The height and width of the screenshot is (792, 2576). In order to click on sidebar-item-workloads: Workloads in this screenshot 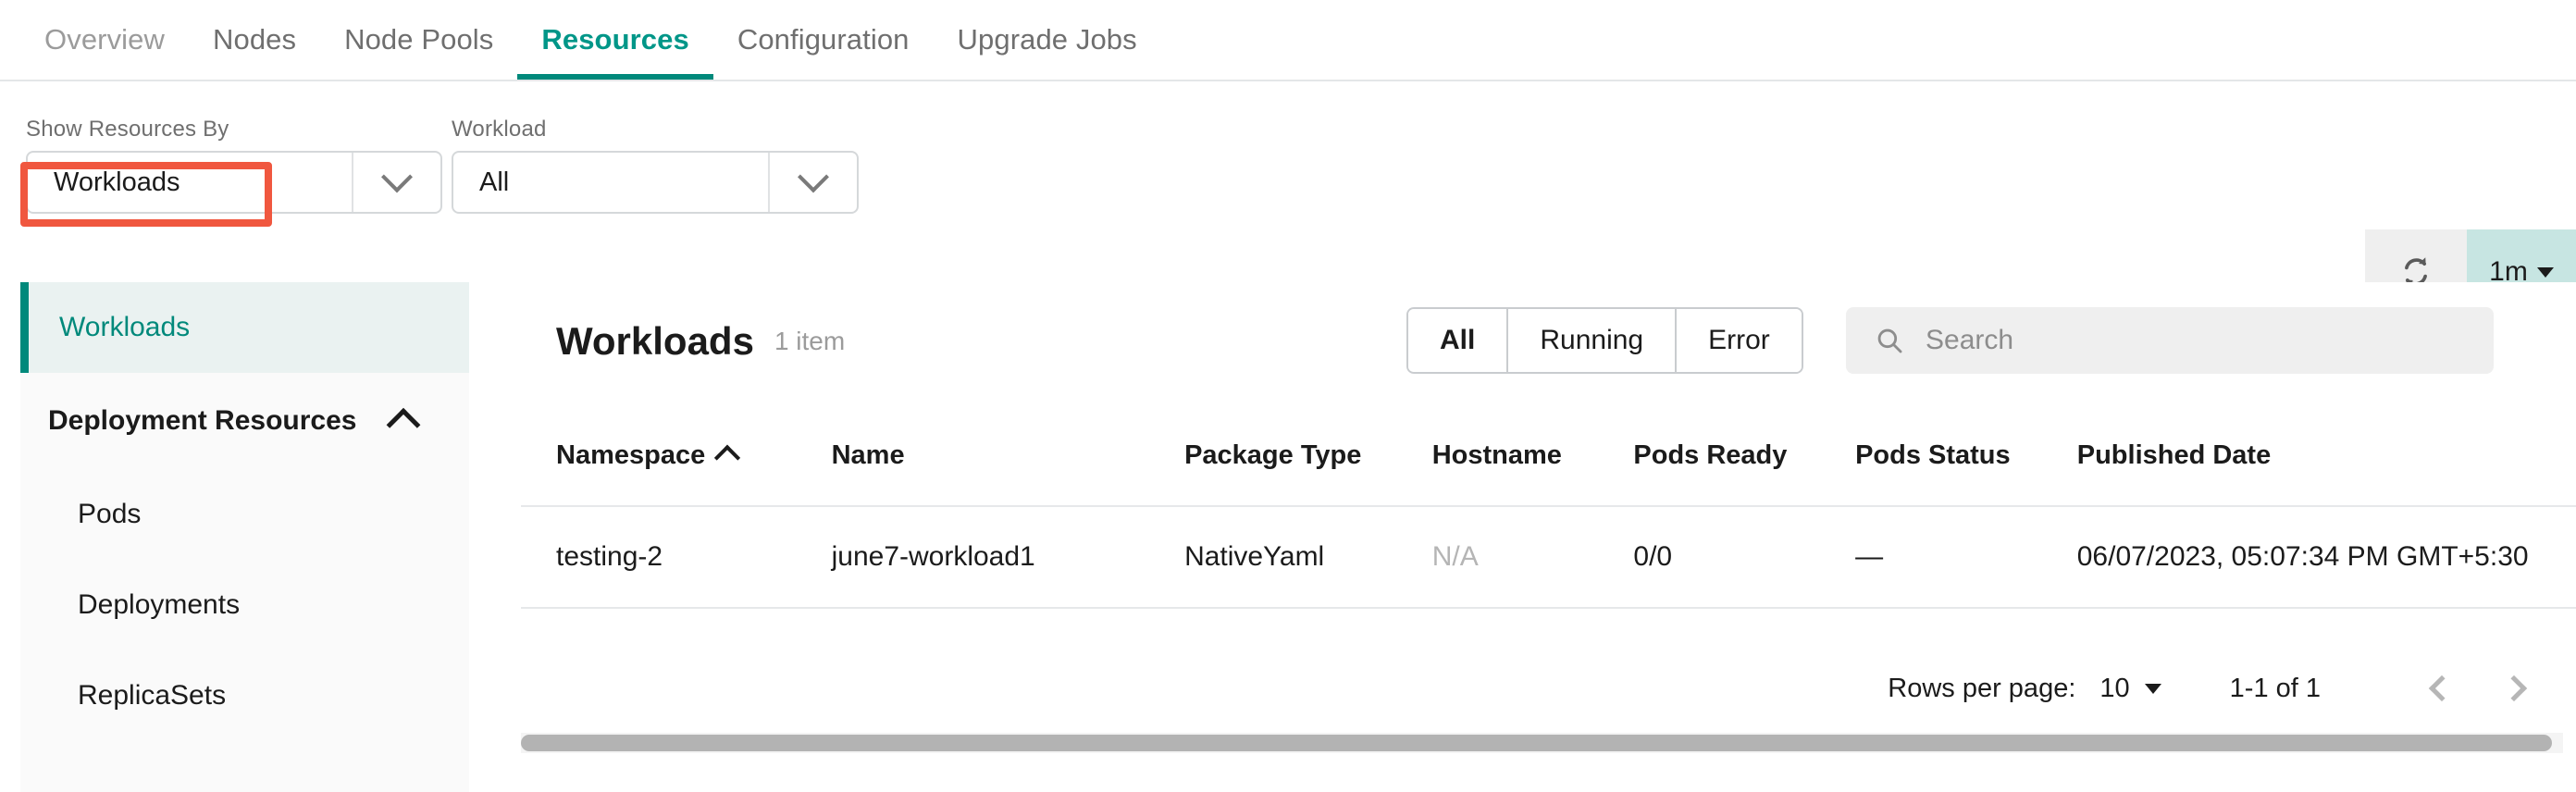, I will do `click(244, 327)`.